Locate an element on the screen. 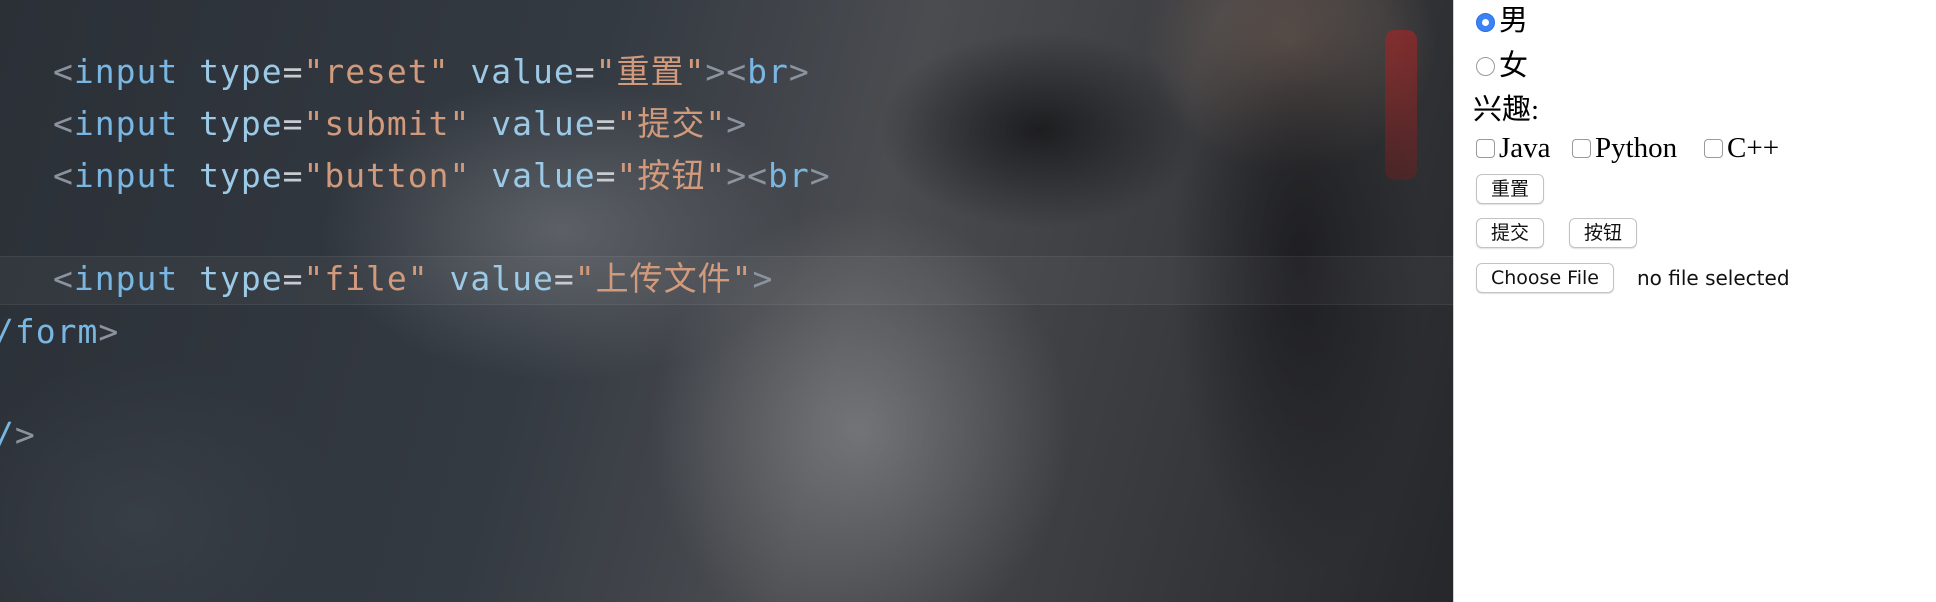 The width and height of the screenshot is (1936, 602). code-line-submit: <input type="submit" value="提交"> is located at coordinates (400, 124).